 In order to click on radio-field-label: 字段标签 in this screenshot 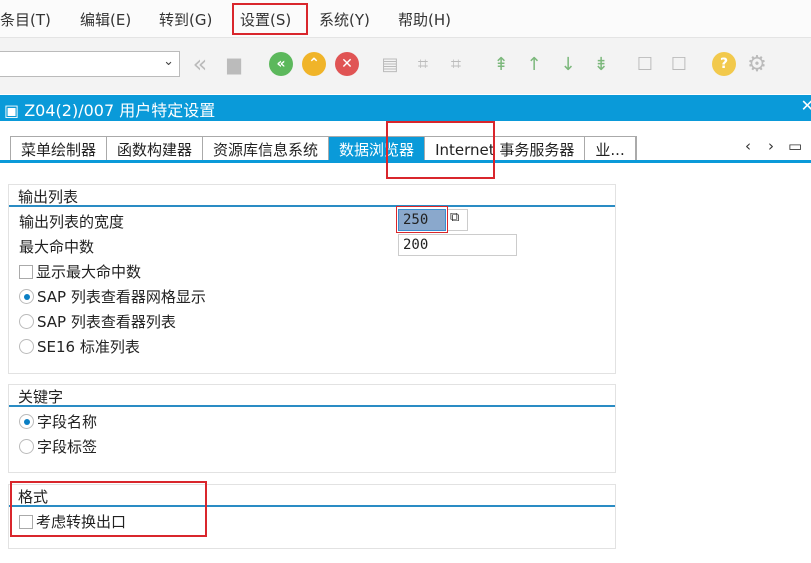, I will do `click(58, 446)`.